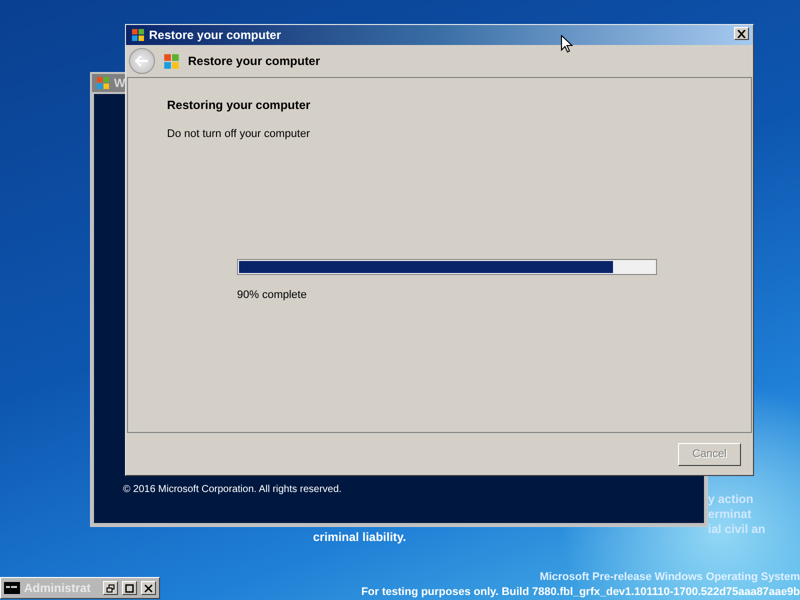  Describe the element at coordinates (580, 592) in the screenshot. I see `build-info-text: For testing purposes only. Build 7880.fbl_grfx_dev1.101110-1700.522d75aaa87aae9b` at that location.